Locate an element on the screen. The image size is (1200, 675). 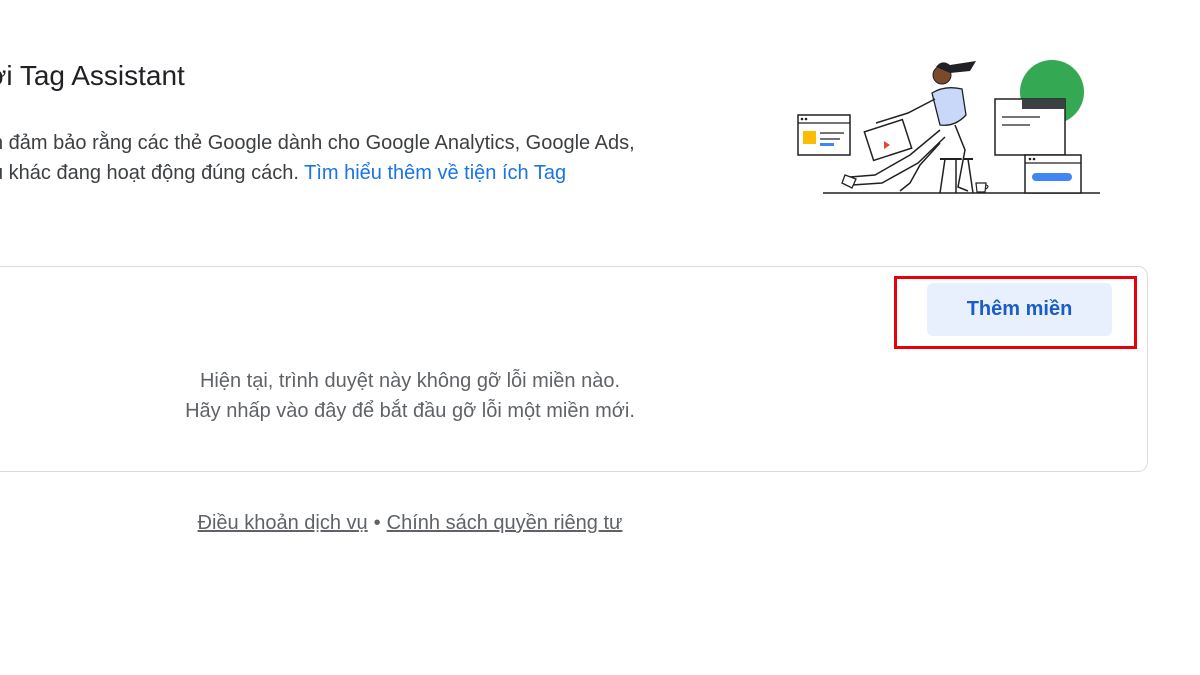
page-title: ới Tag Assistant is located at coordinates (92, 75).